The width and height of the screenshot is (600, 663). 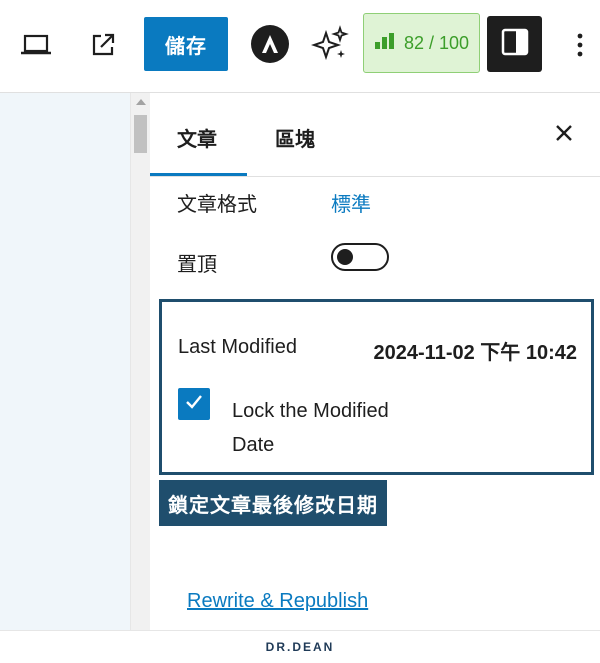 I want to click on lock-modified-date-checkbox, so click(x=194, y=404).